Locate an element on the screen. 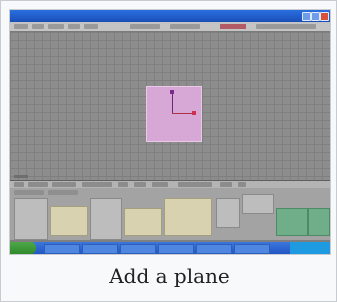 This screenshot has height=302, width=337. viewport-label is located at coordinates (21, 176).